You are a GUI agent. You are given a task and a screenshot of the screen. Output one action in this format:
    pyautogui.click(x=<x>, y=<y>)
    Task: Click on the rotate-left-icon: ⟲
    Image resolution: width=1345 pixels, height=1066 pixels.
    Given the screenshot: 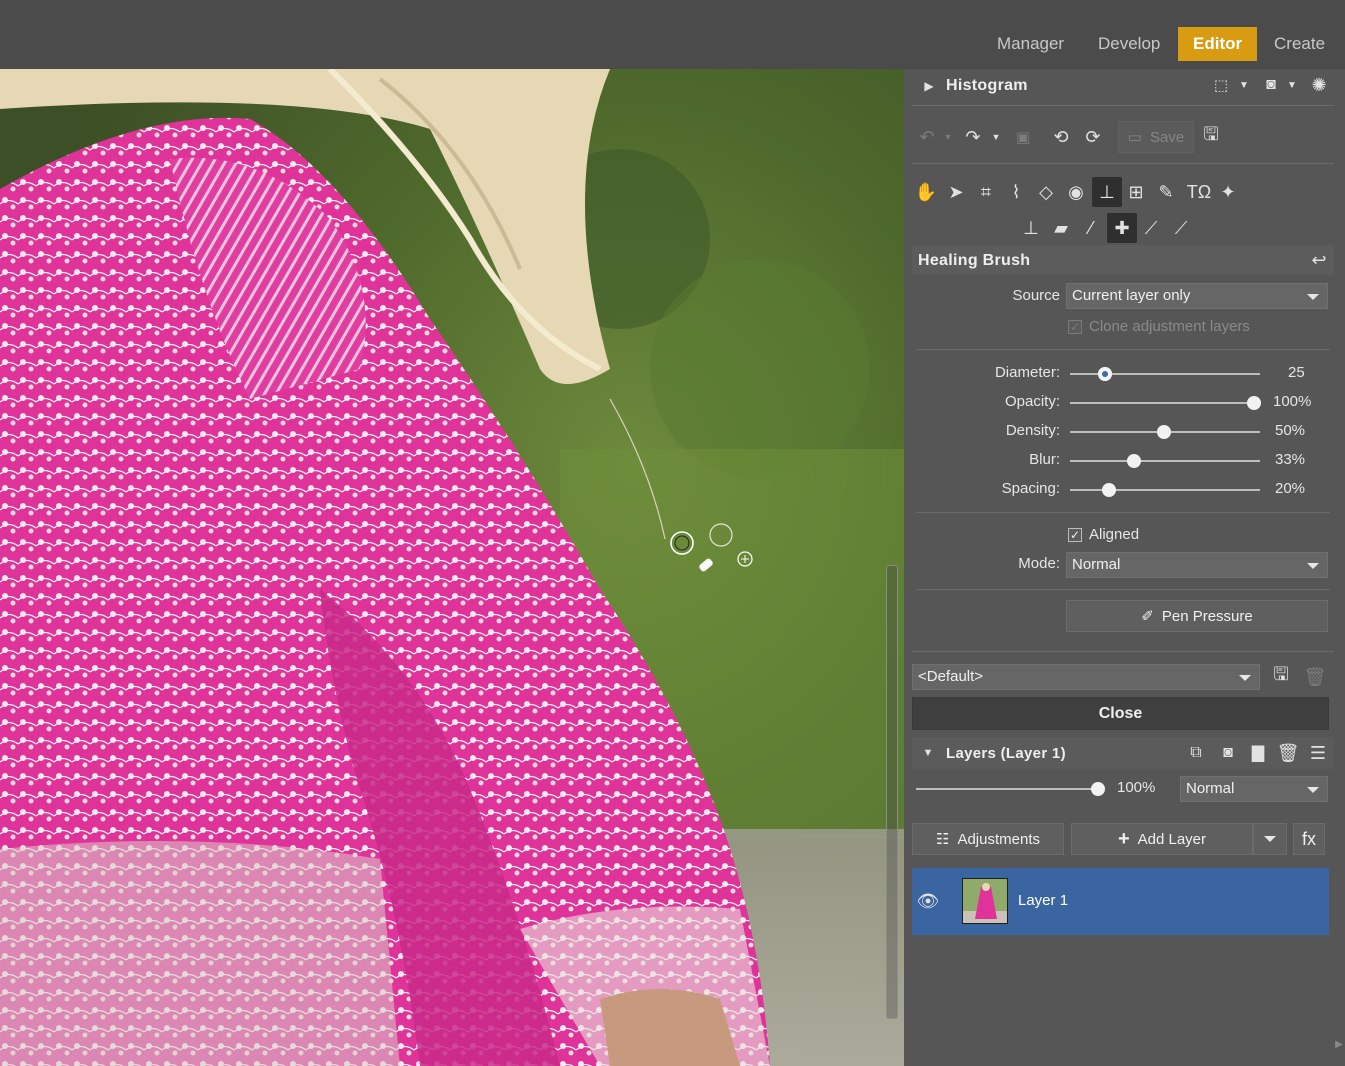 What is the action you would take?
    pyautogui.click(x=1061, y=137)
    